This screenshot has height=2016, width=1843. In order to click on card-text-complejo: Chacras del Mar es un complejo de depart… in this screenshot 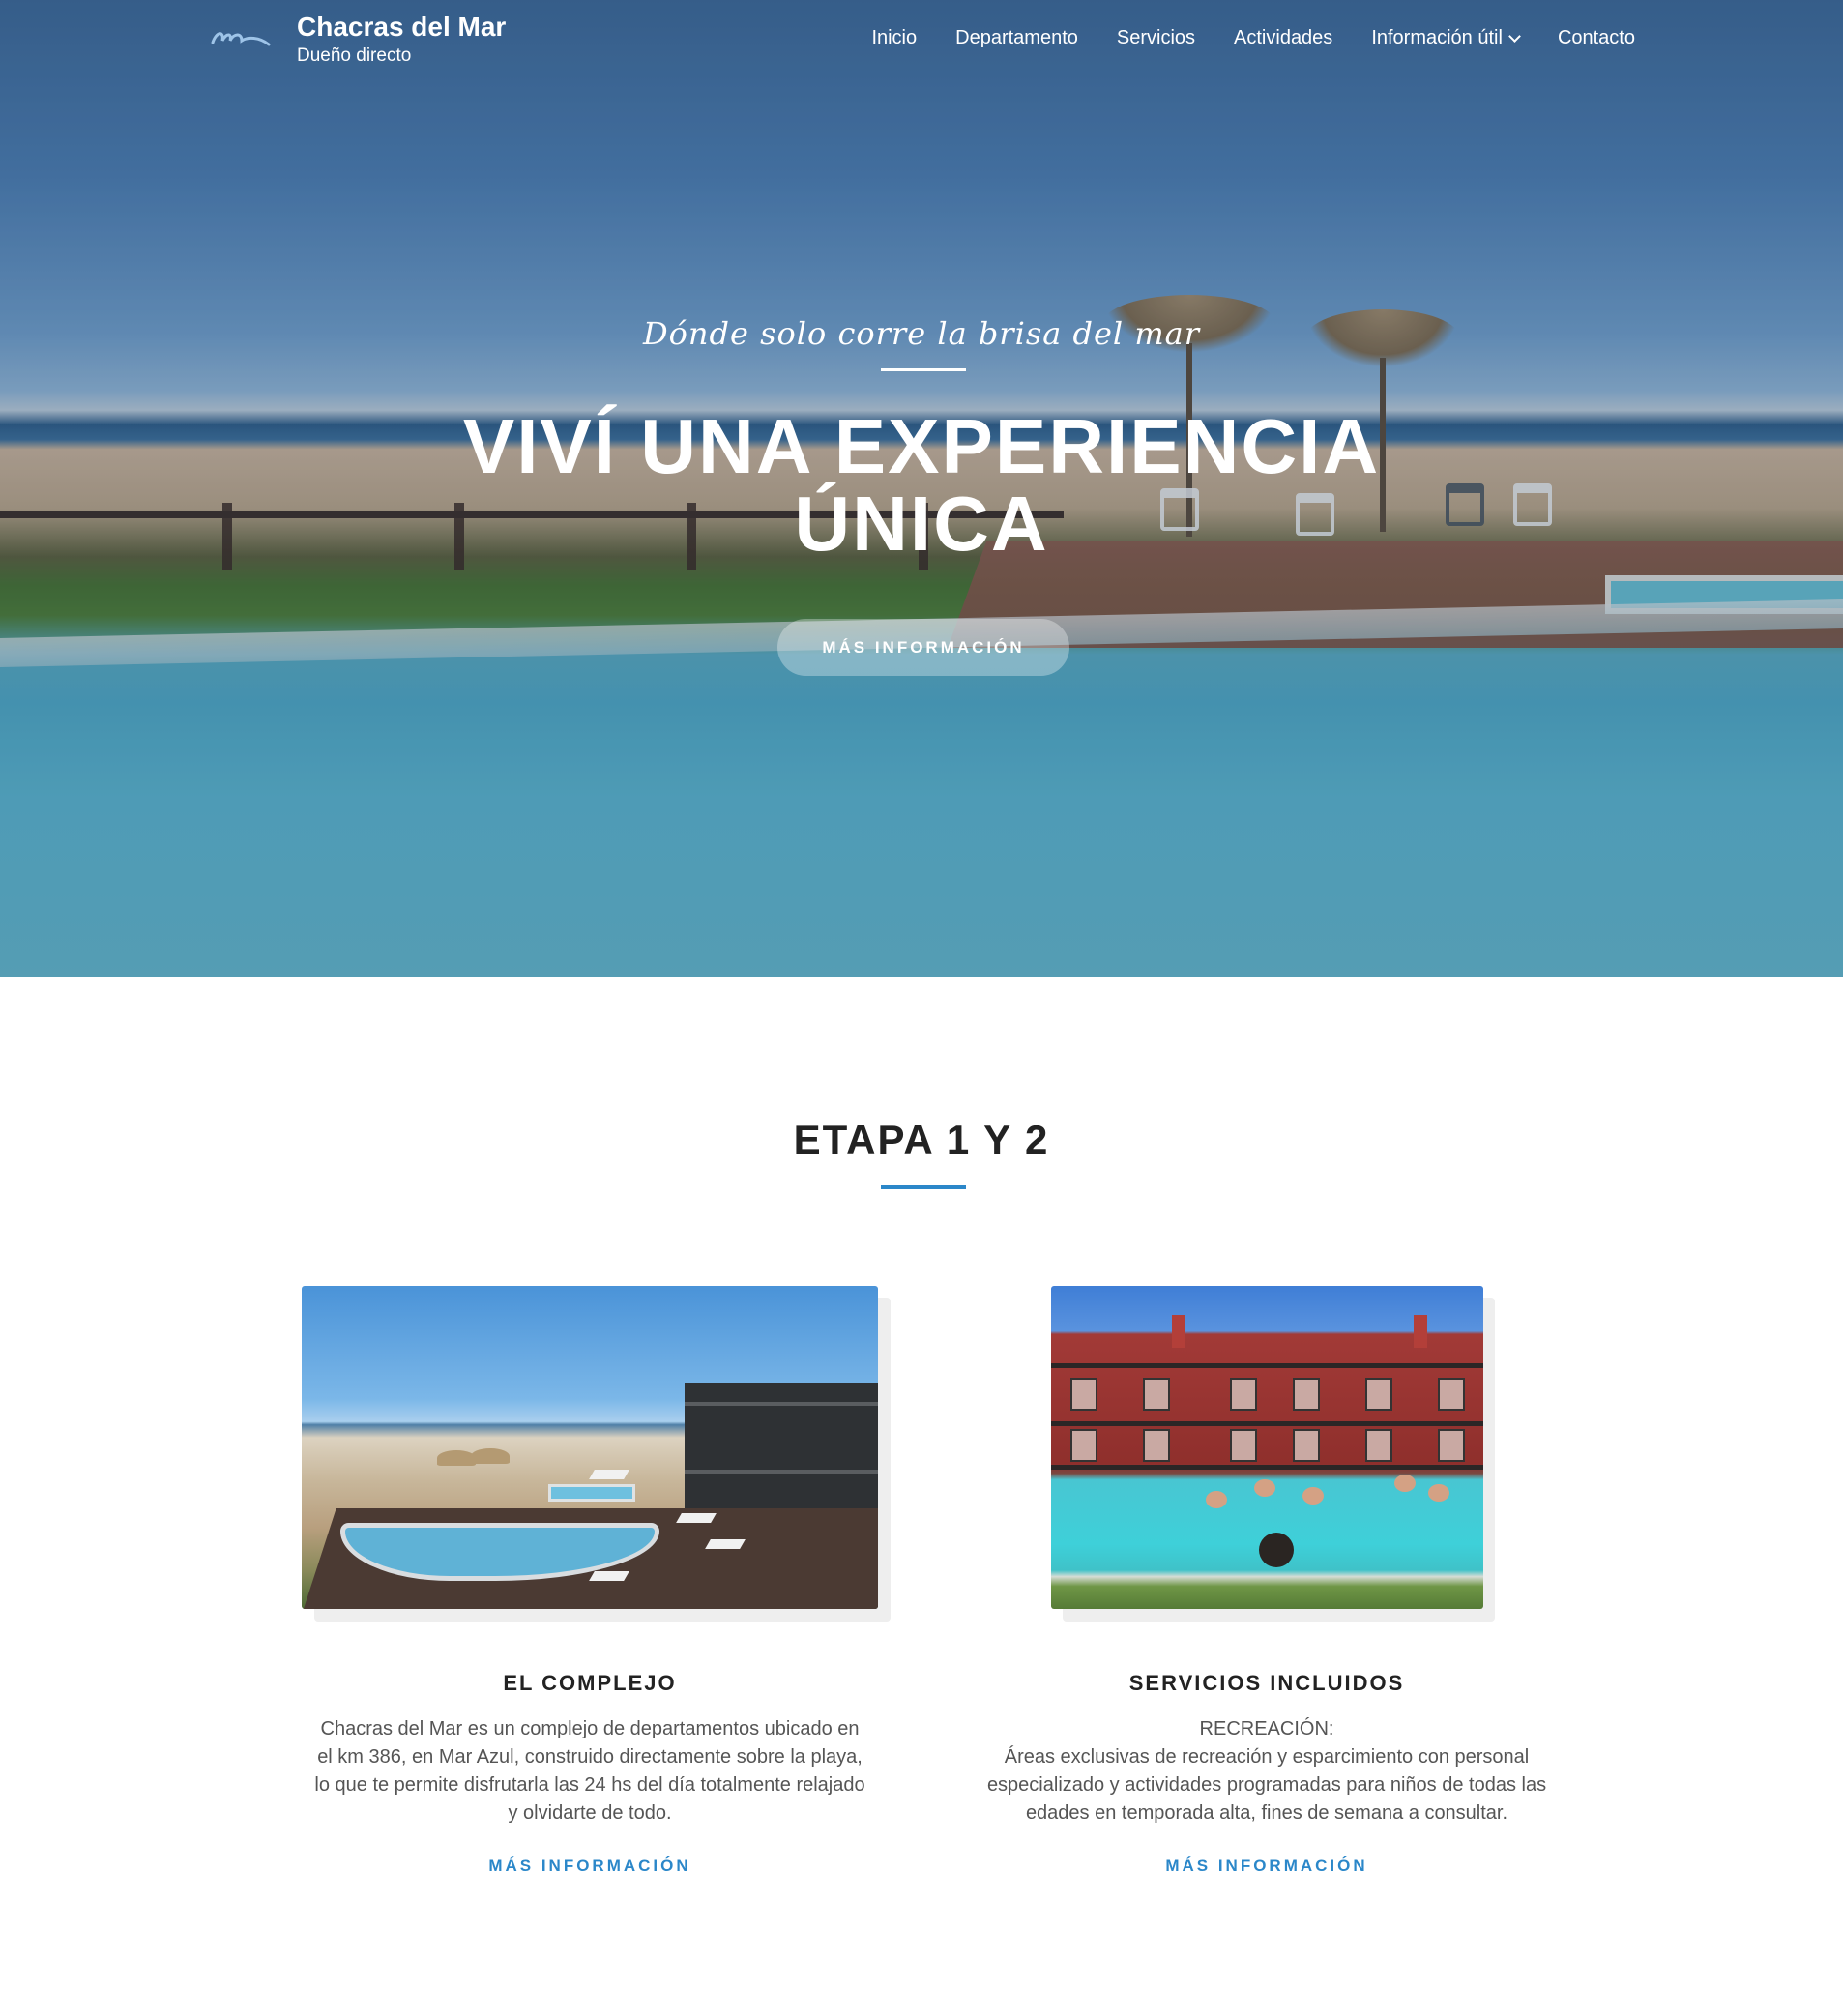, I will do `click(589, 1771)`.